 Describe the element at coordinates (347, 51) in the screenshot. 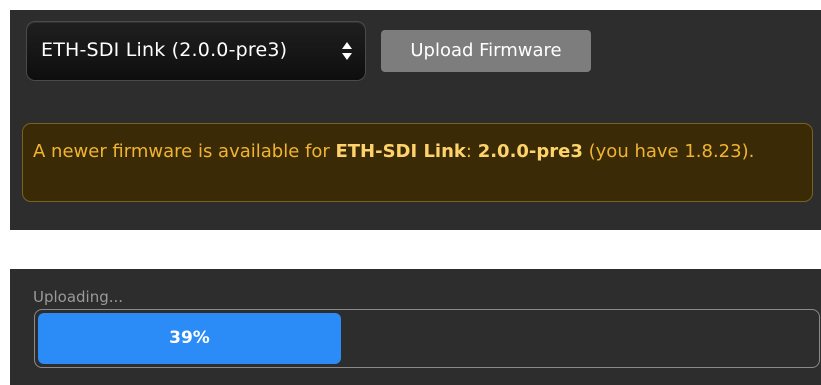

I see `up-down-arrows-icon` at that location.